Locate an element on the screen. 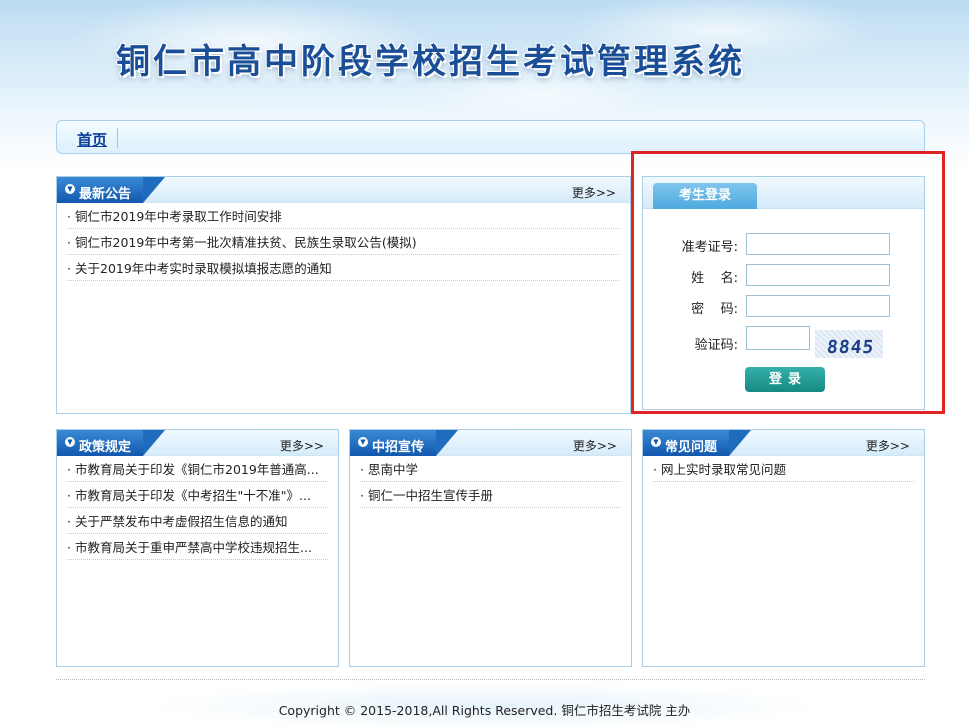  list-item-text: 思南中学 is located at coordinates (393, 469).